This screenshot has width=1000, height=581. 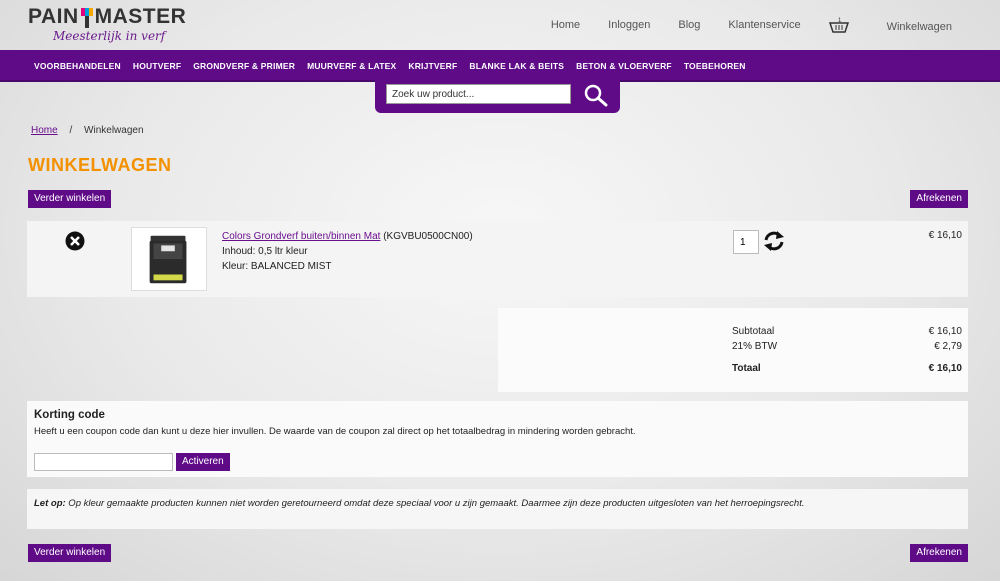 What do you see at coordinates (69, 415) in the screenshot?
I see `discount-title: Korting code` at bounding box center [69, 415].